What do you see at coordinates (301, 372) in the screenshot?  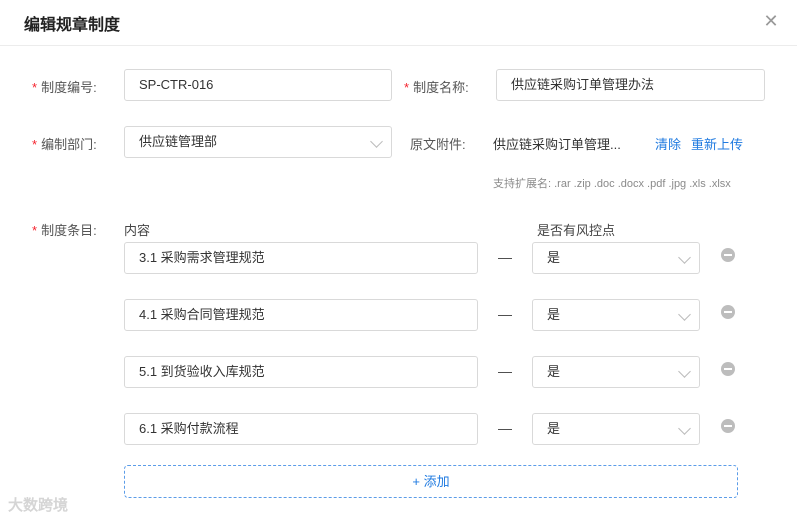 I see `item-content-input: 5.1 到货验收入库规范` at bounding box center [301, 372].